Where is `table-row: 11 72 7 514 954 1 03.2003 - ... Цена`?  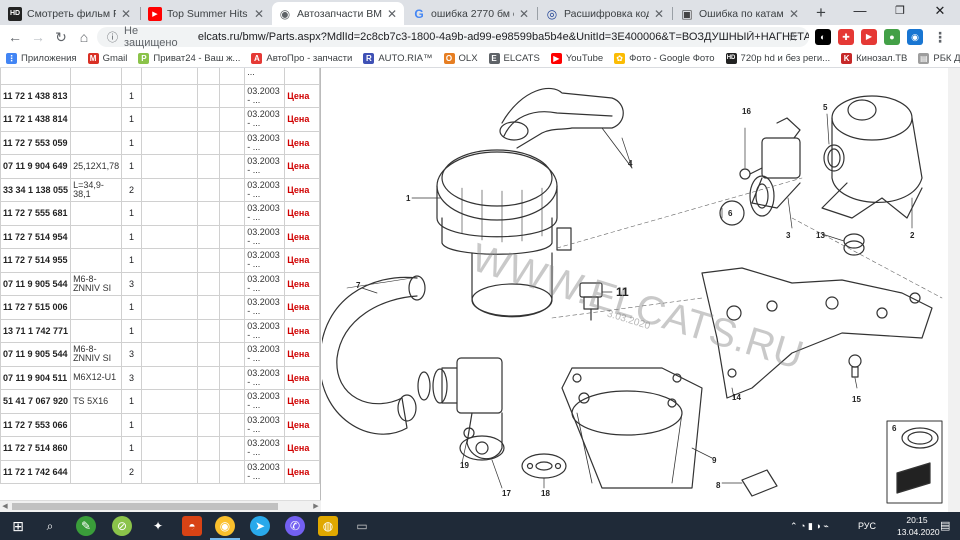 table-row: 11 72 7 514 954 1 03.2003 - ... Цена is located at coordinates (160, 236).